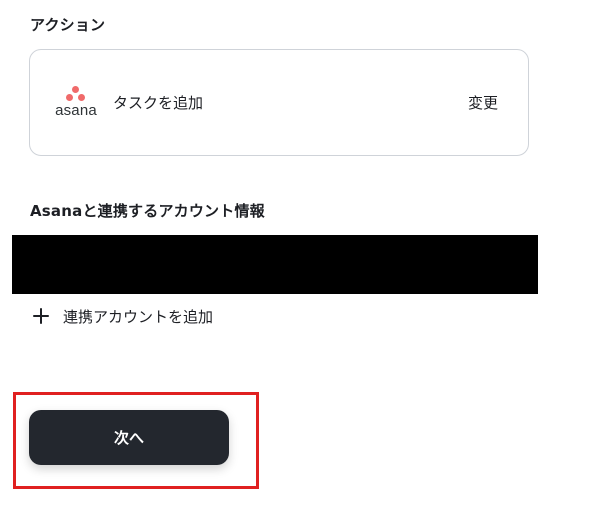  I want to click on asana-logo-icon: asana, so click(76, 104).